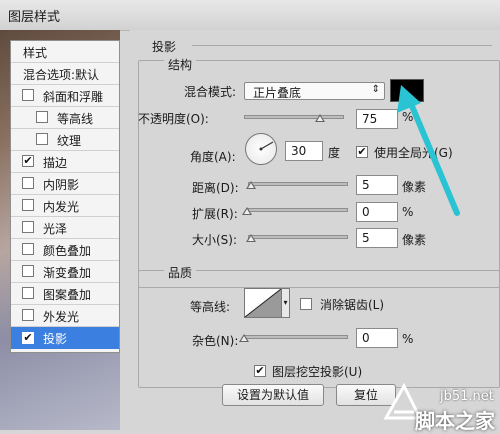 The width and height of the screenshot is (500, 434). What do you see at coordinates (334, 153) in the screenshot?
I see `angle-unit: 度` at bounding box center [334, 153].